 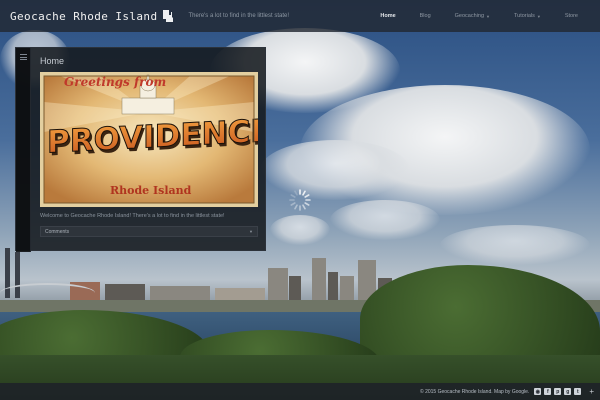 What do you see at coordinates (83, 16) in the screenshot?
I see `site-title: Geocache Rhode Island` at bounding box center [83, 16].